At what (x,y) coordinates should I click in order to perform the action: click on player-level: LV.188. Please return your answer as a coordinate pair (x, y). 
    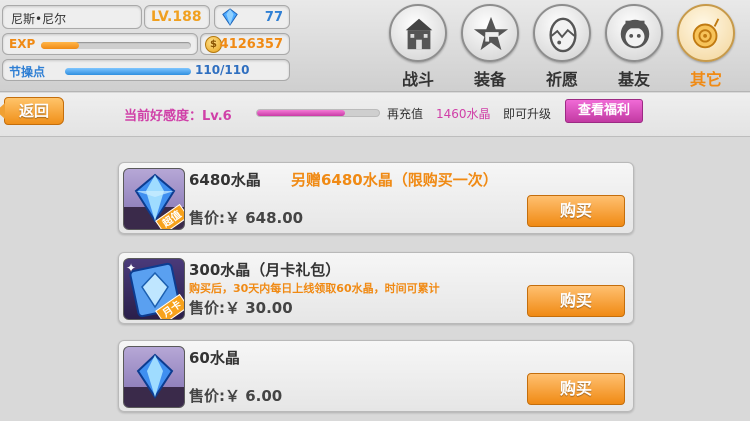
    Looking at the image, I should click on (176, 17).